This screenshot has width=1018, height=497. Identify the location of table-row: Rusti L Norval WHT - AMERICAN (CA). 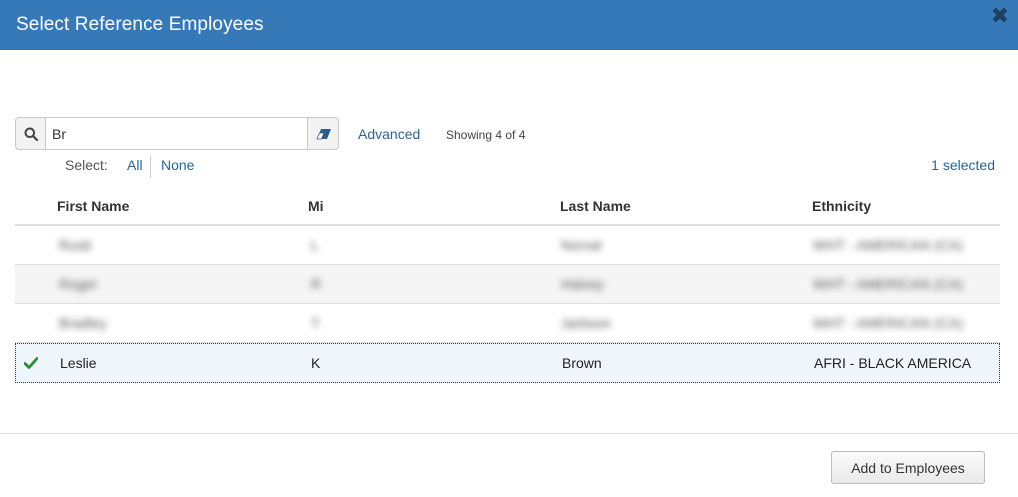
(507, 245).